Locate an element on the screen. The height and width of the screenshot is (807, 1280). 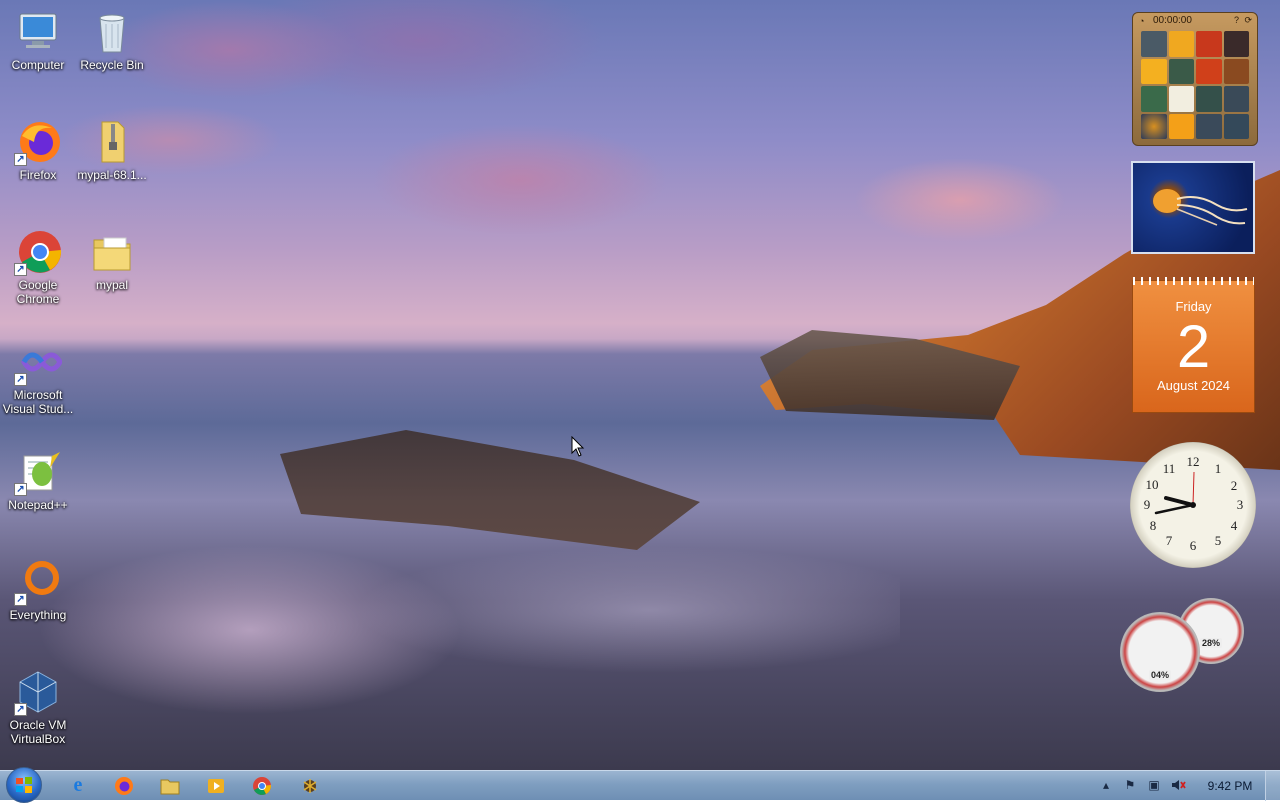
taskbar-internet-explorer: e is located at coordinates (78, 785).